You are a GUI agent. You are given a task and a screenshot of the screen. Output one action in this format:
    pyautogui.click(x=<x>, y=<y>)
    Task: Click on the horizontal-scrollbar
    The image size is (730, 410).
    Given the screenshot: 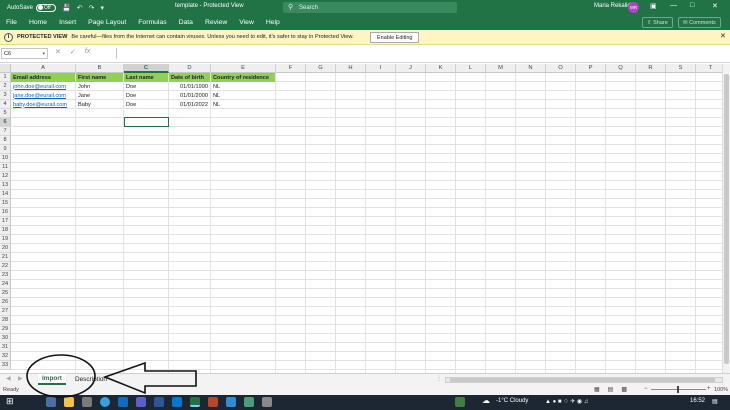 What is the action you would take?
    pyautogui.click(x=584, y=380)
    